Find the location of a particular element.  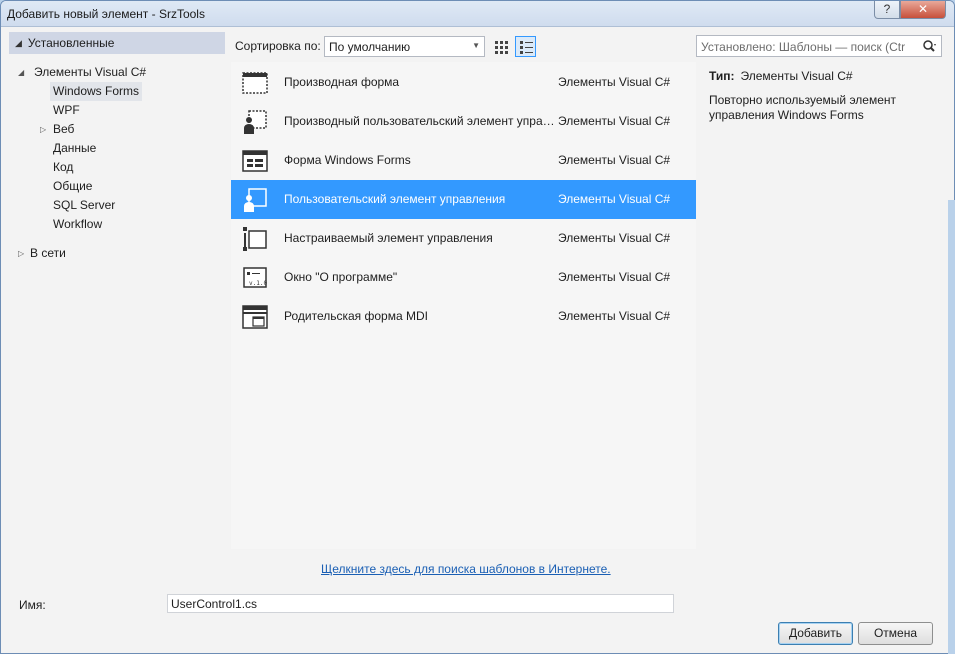

tree-item-label: Данные is located at coordinates (75, 148).